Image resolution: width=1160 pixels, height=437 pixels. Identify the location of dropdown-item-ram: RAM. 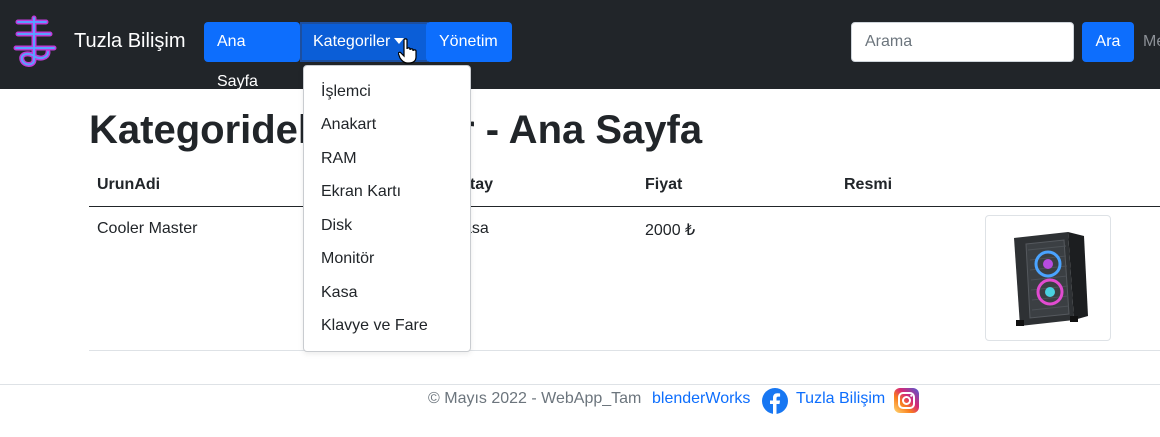
(339, 159).